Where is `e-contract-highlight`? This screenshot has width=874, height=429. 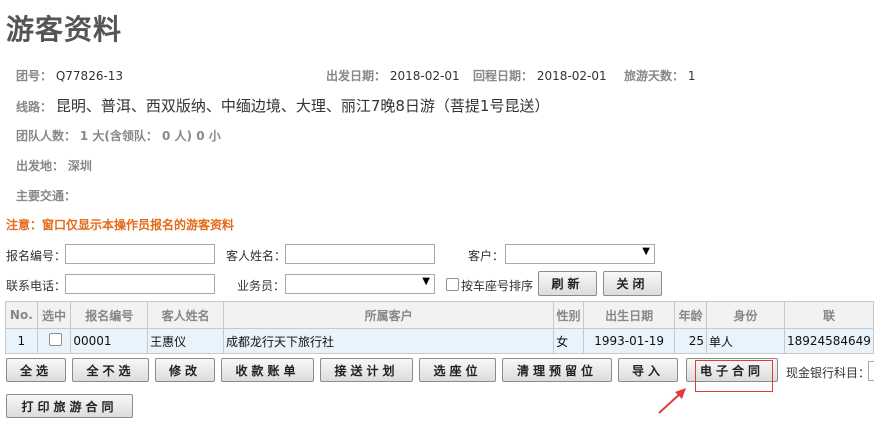
e-contract-highlight is located at coordinates (734, 376).